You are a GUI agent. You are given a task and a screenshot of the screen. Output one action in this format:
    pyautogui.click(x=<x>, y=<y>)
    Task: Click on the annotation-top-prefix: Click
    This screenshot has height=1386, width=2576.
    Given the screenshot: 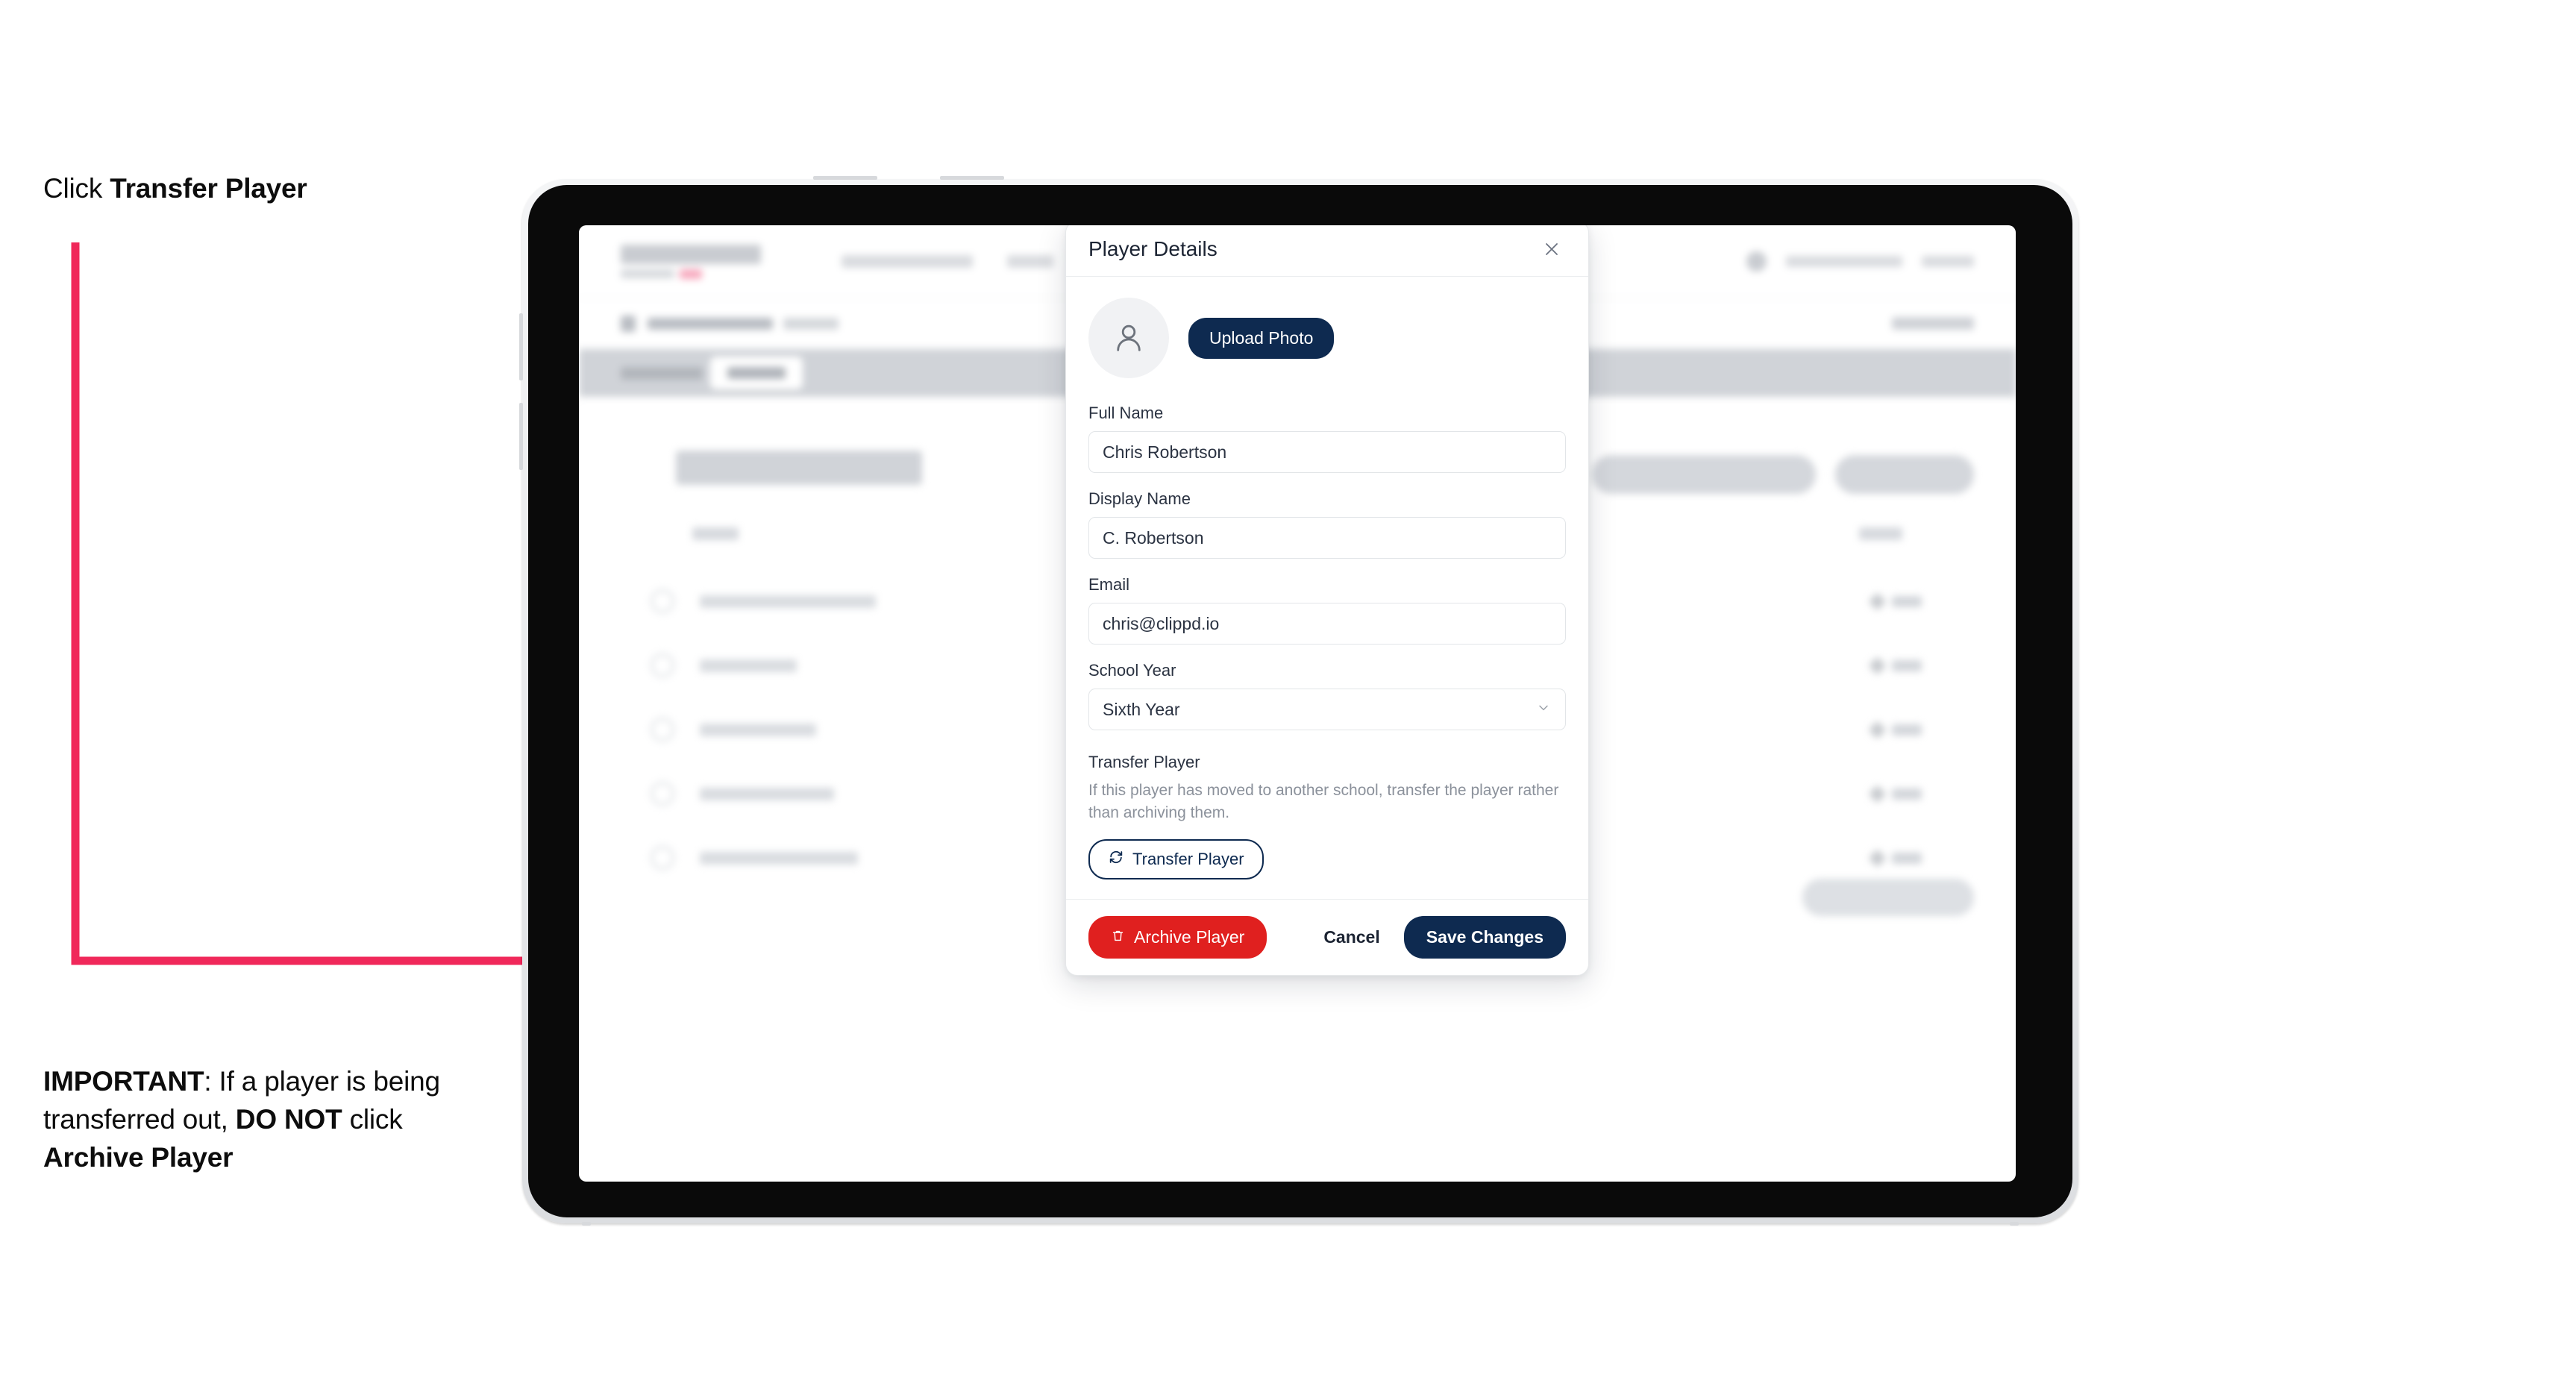 What is the action you would take?
    pyautogui.click(x=76, y=188)
    